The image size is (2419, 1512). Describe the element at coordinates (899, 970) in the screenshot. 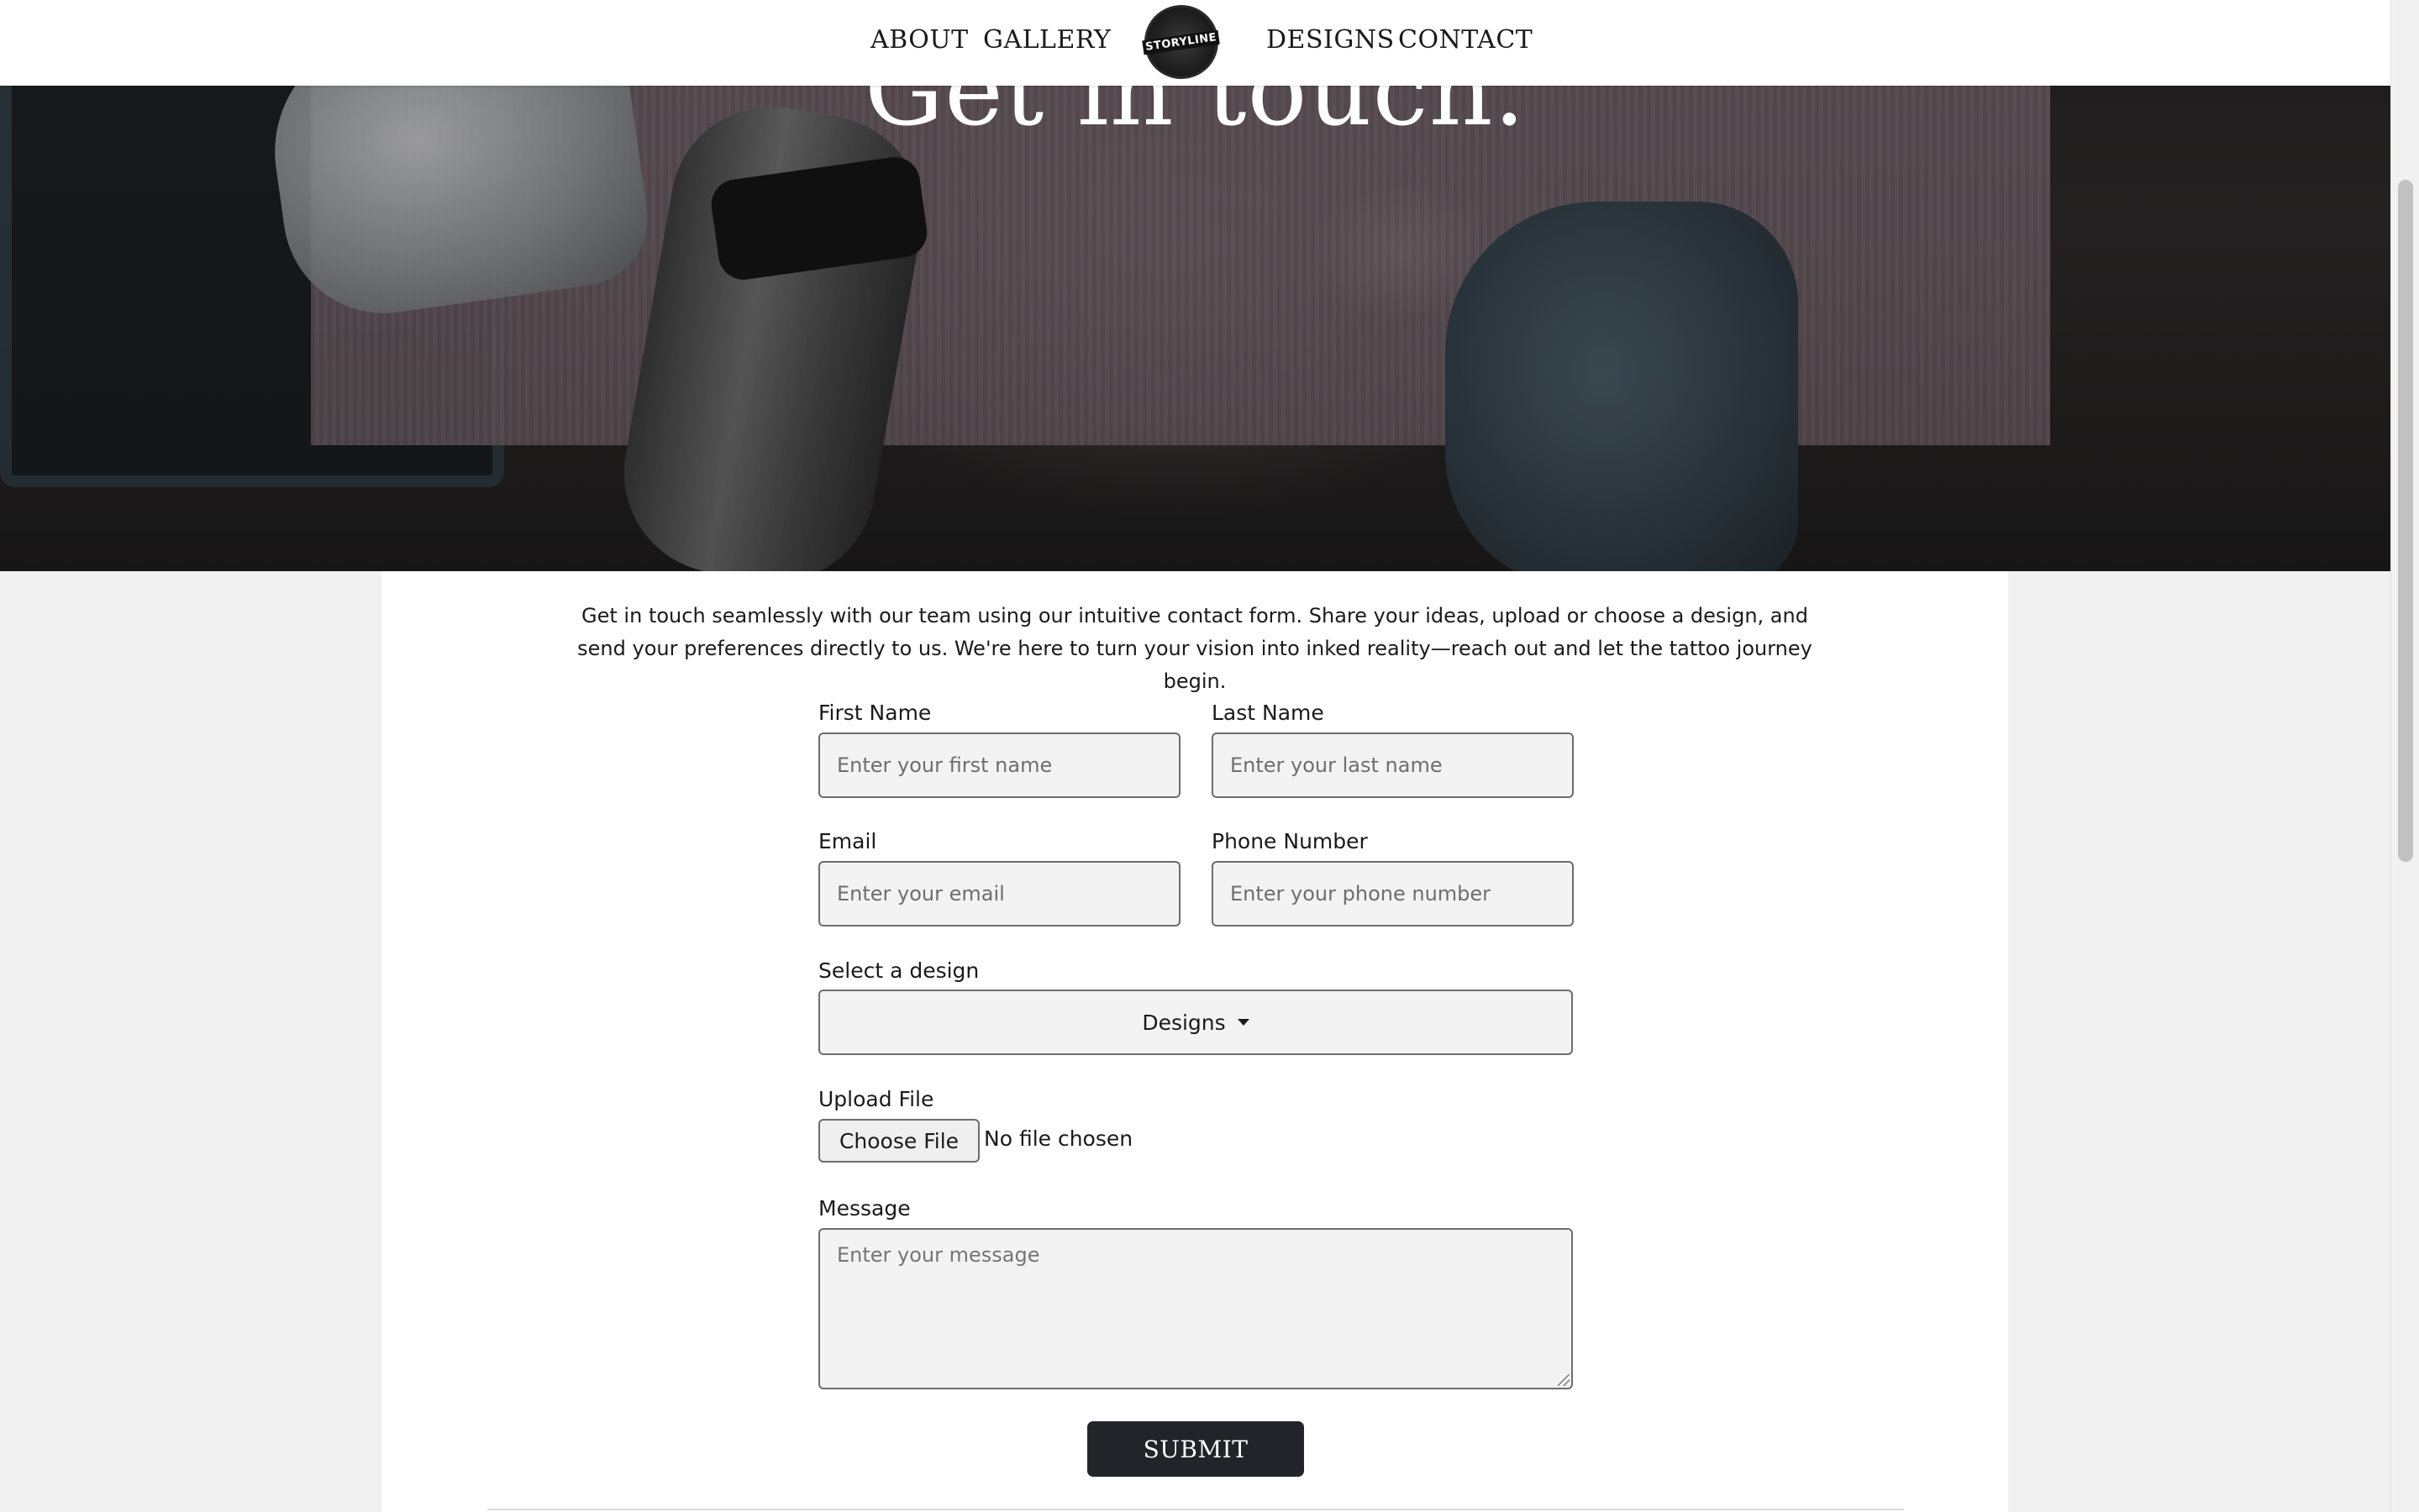

I see `design-label: Select a design` at that location.